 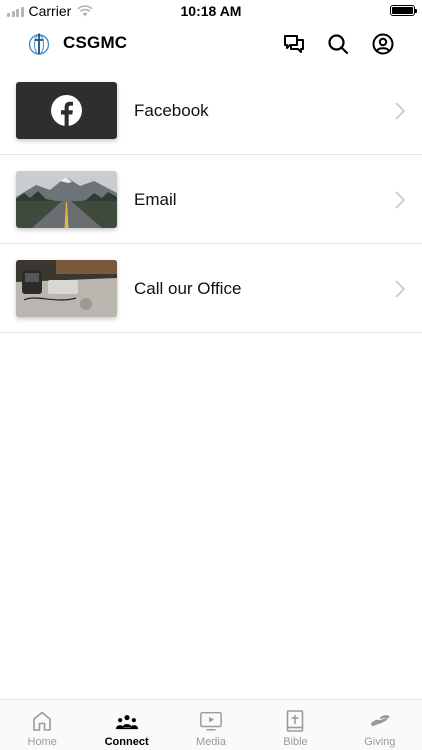 I want to click on account-button, so click(x=383, y=44).